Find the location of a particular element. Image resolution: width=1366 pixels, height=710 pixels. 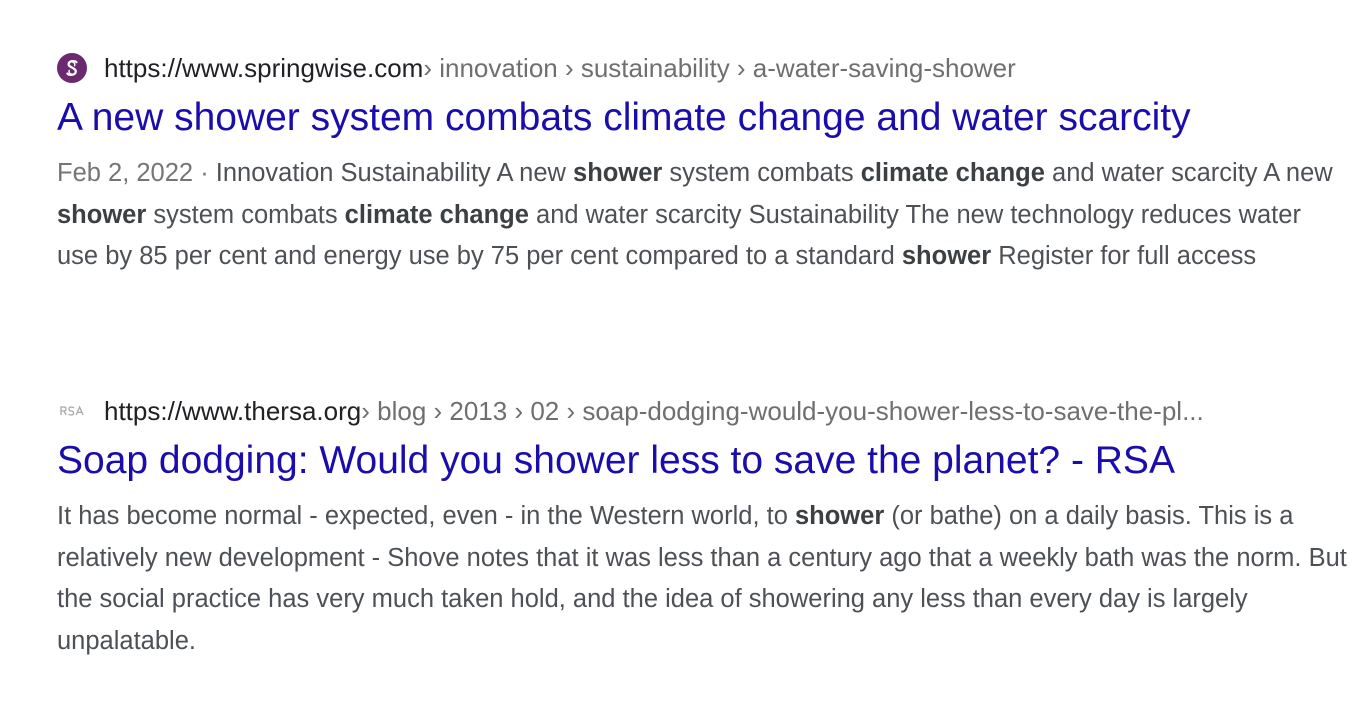

springwise-favicon-icon is located at coordinates (72, 68).